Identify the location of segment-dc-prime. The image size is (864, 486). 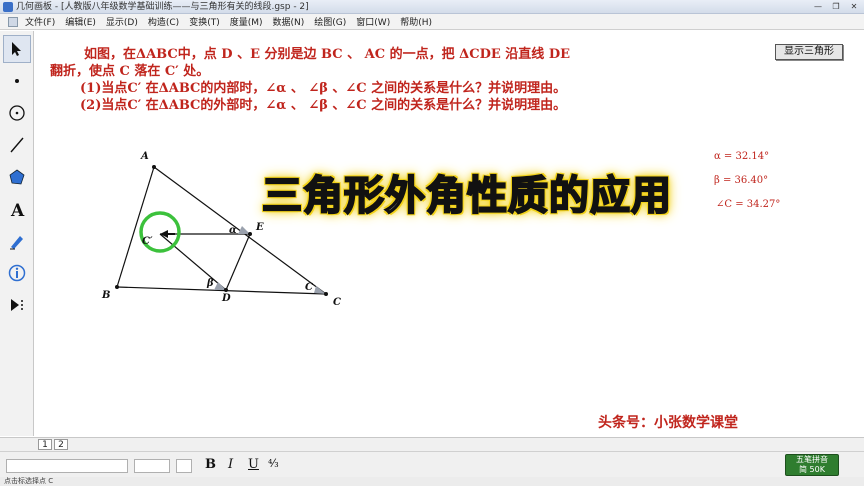
(193, 262).